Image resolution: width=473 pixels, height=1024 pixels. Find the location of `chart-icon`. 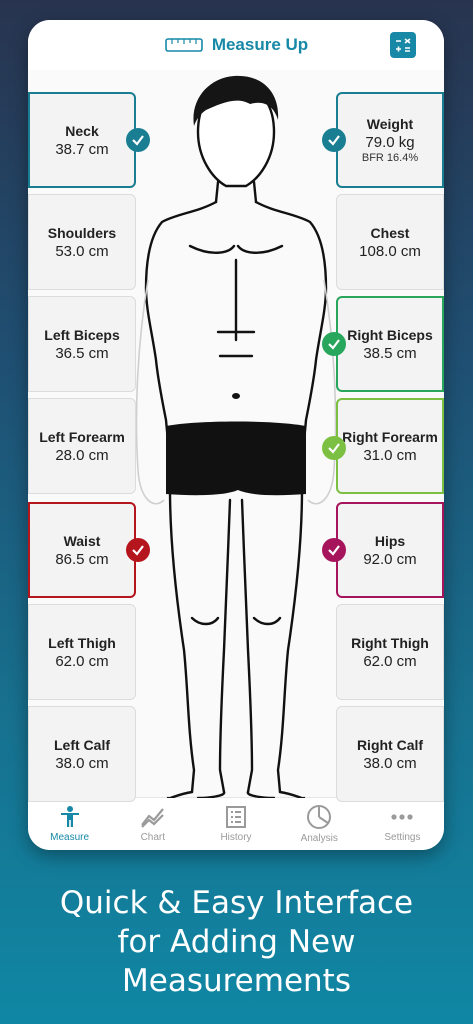

chart-icon is located at coordinates (152, 818).